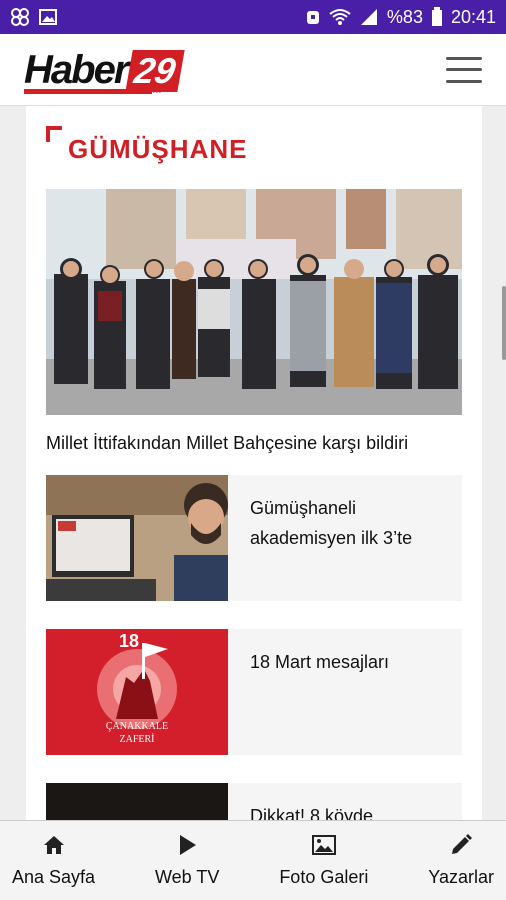  Describe the element at coordinates (253, 70) in the screenshot. I see `app-header: Haber 29 .com` at that location.